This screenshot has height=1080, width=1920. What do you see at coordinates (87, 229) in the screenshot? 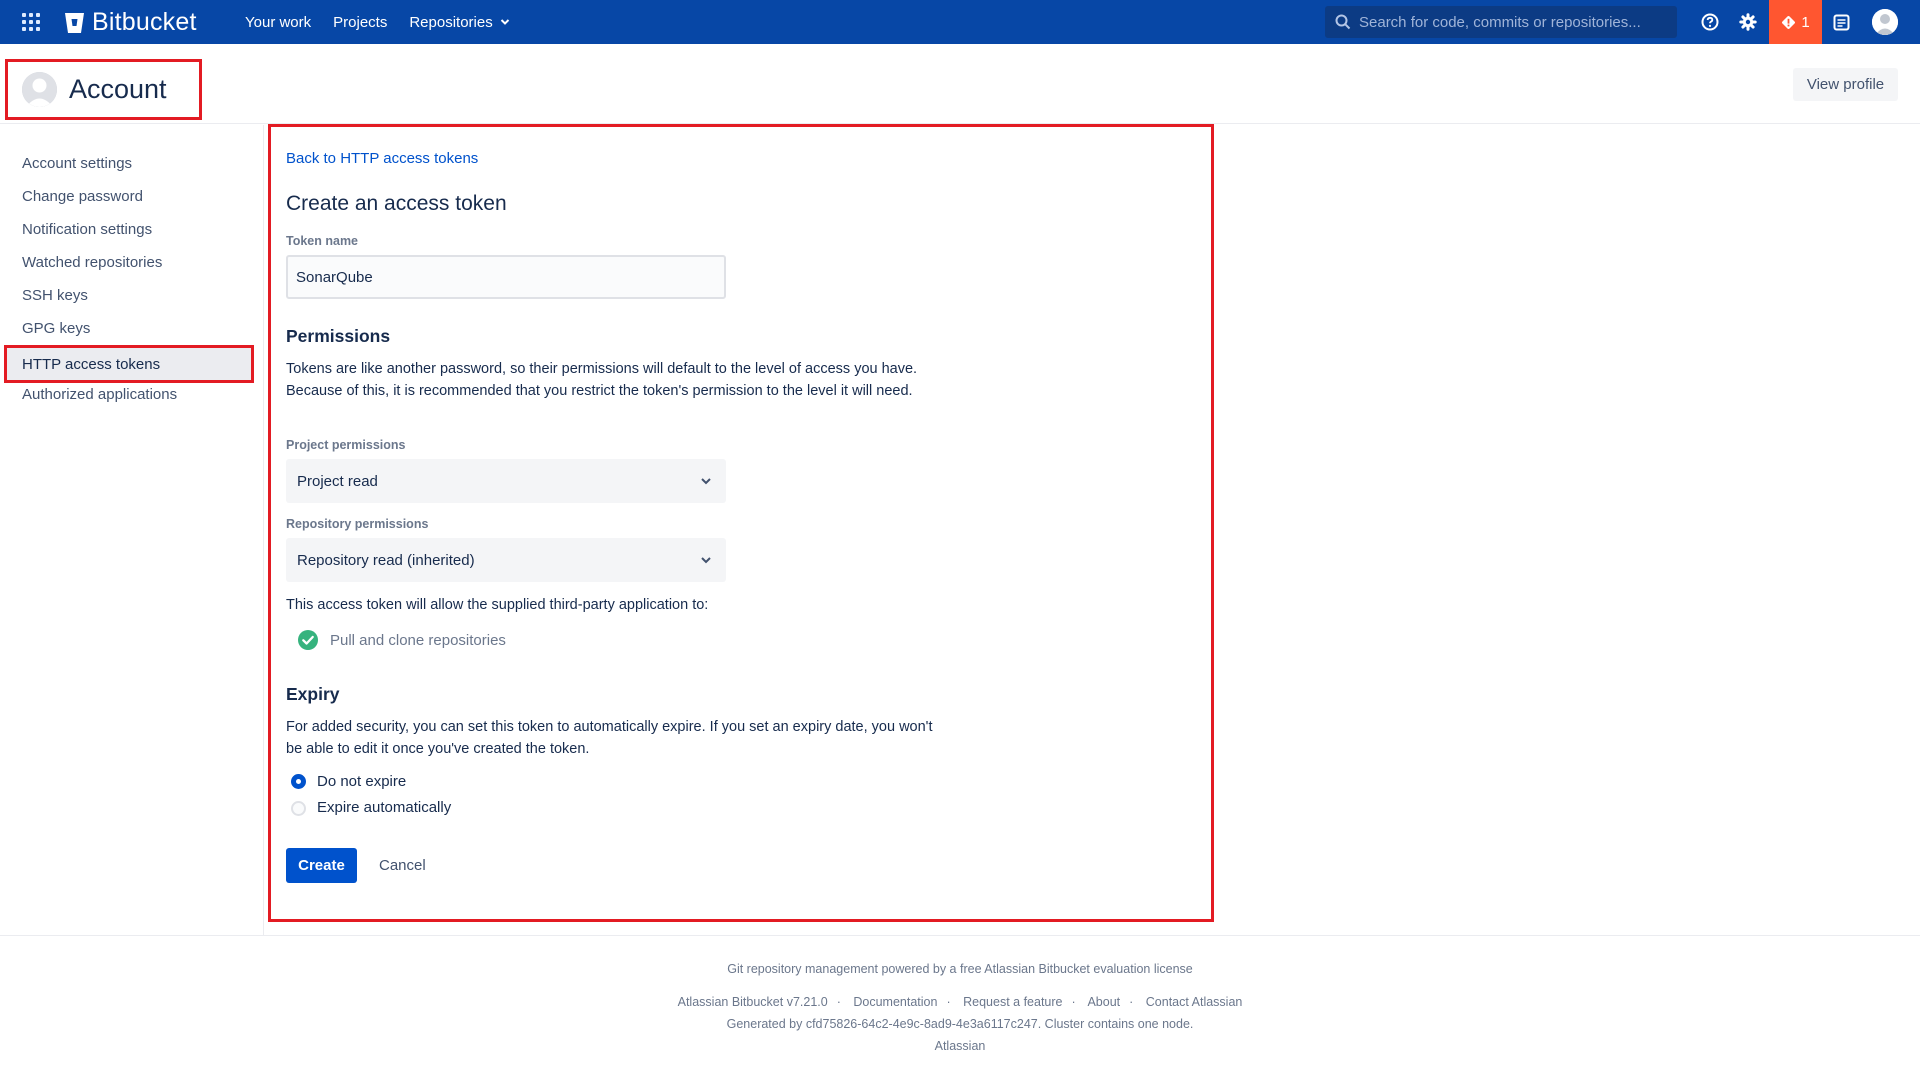
I see `sidebar-item-notification-settings: Notification settings` at bounding box center [87, 229].